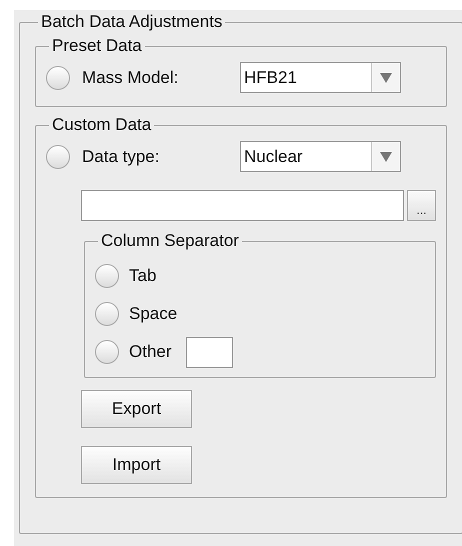 The image size is (462, 546). I want to click on action-button: Export, so click(136, 409).